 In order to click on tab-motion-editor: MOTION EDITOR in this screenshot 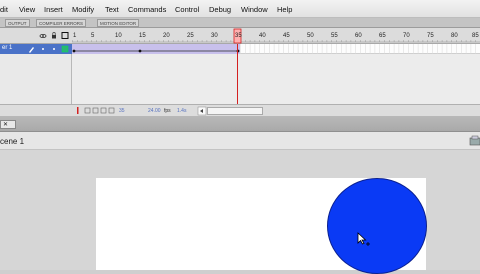, I will do `click(118, 23)`.